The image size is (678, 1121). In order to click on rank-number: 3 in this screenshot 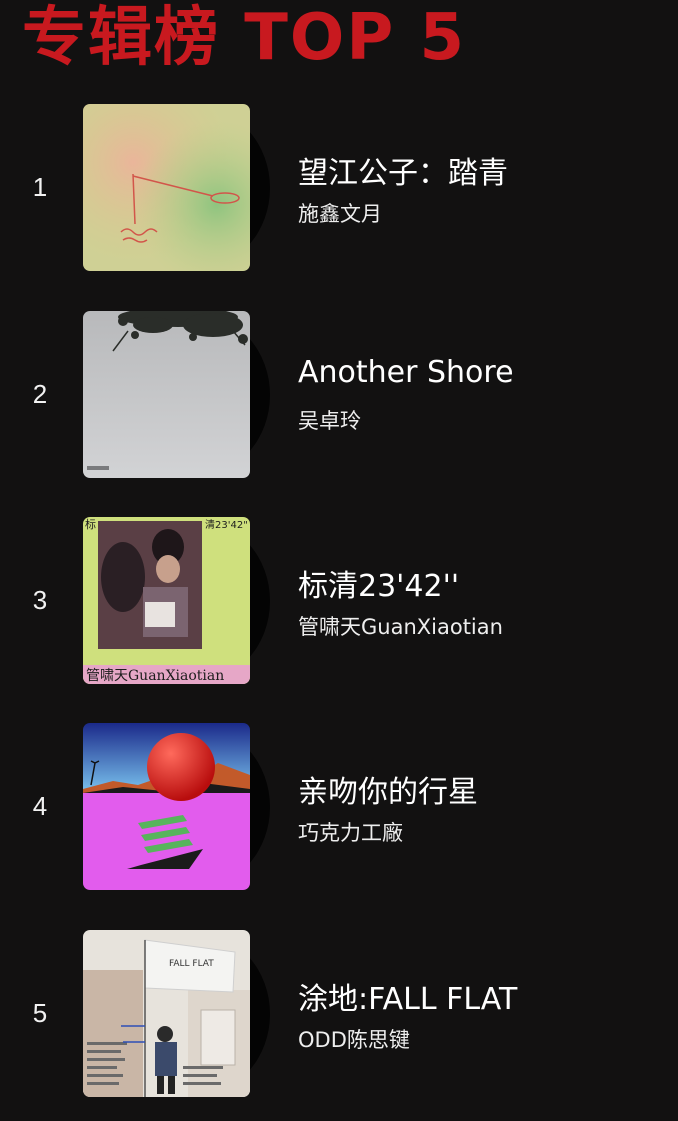, I will do `click(40, 600)`.